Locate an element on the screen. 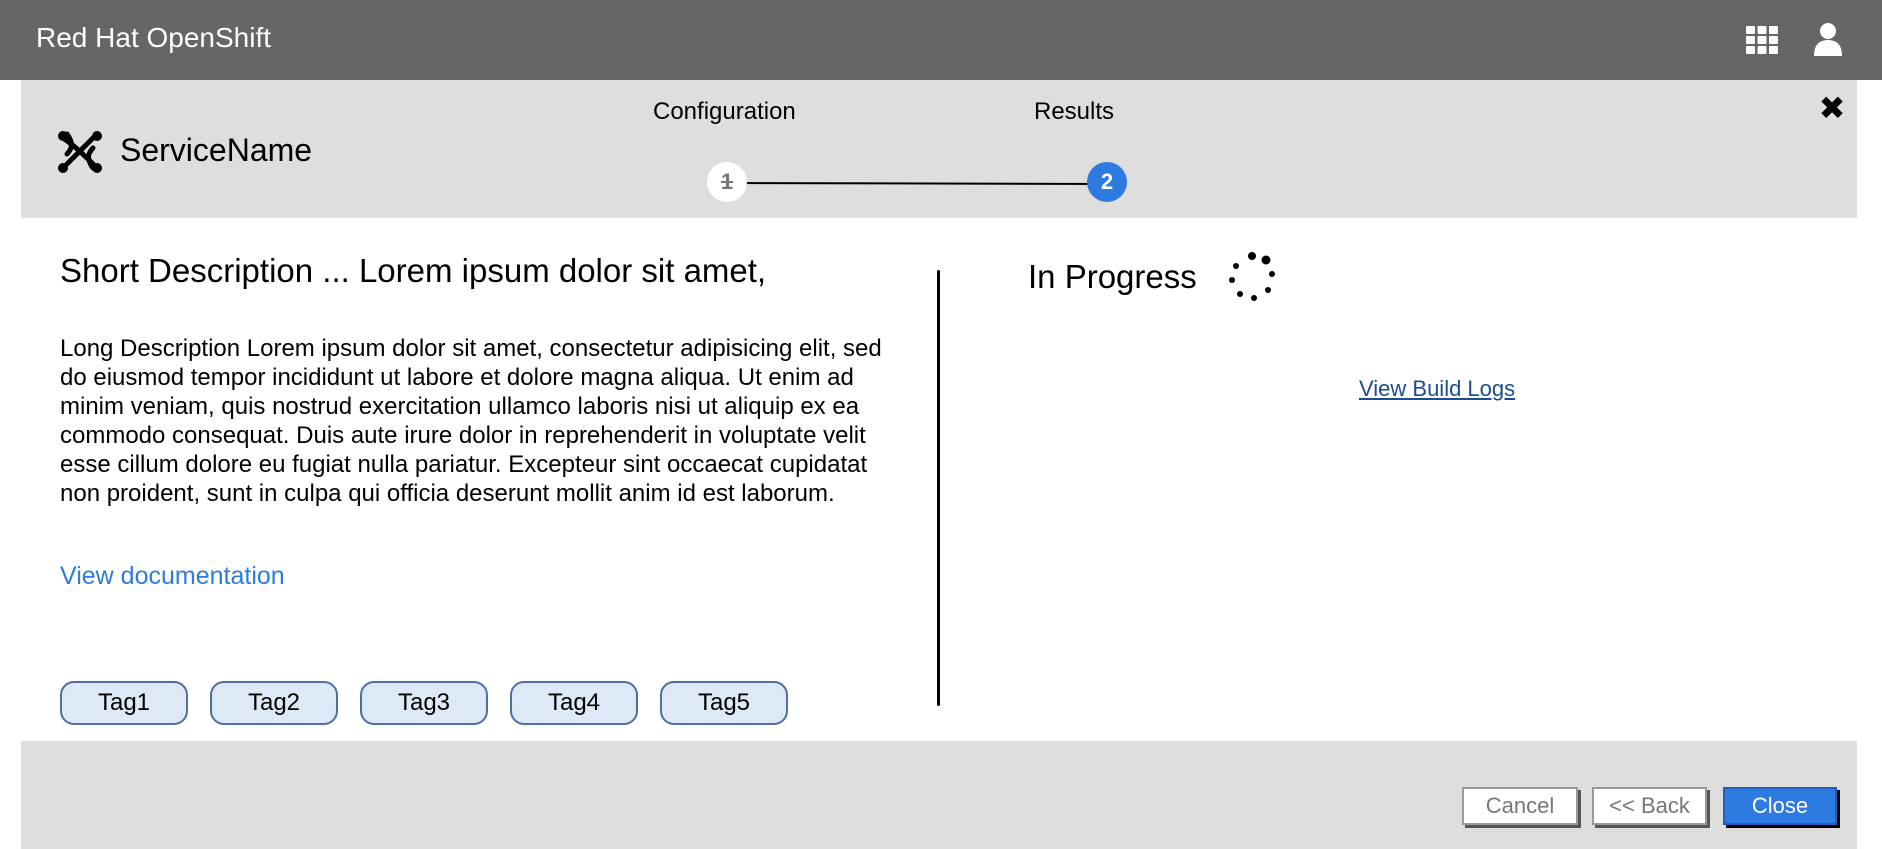  grid-icon is located at coordinates (1762, 40).